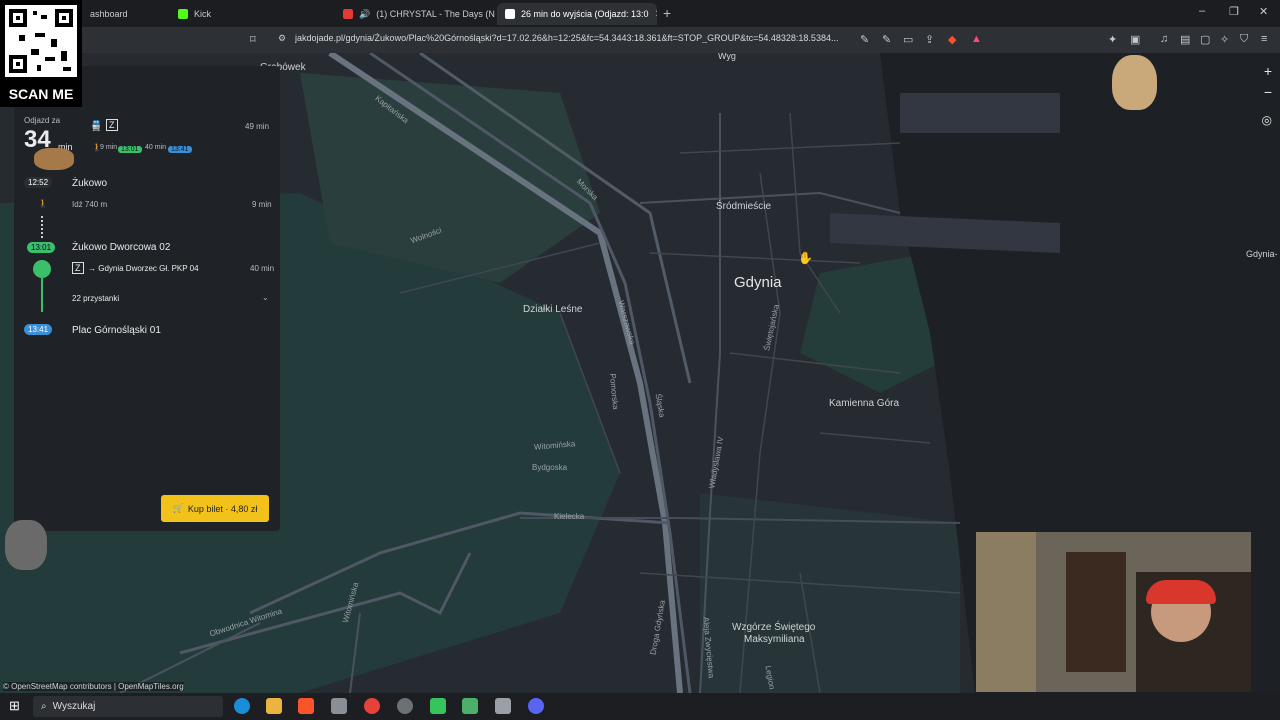  I want to click on edge-icon, so click(242, 706).